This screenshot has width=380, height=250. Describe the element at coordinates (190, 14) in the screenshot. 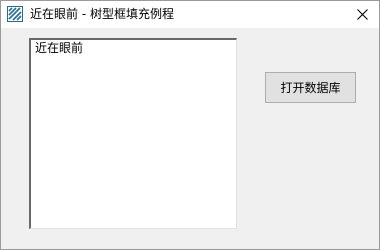

I see `title-bar: 近在眼前 - 树型框填充例程` at that location.